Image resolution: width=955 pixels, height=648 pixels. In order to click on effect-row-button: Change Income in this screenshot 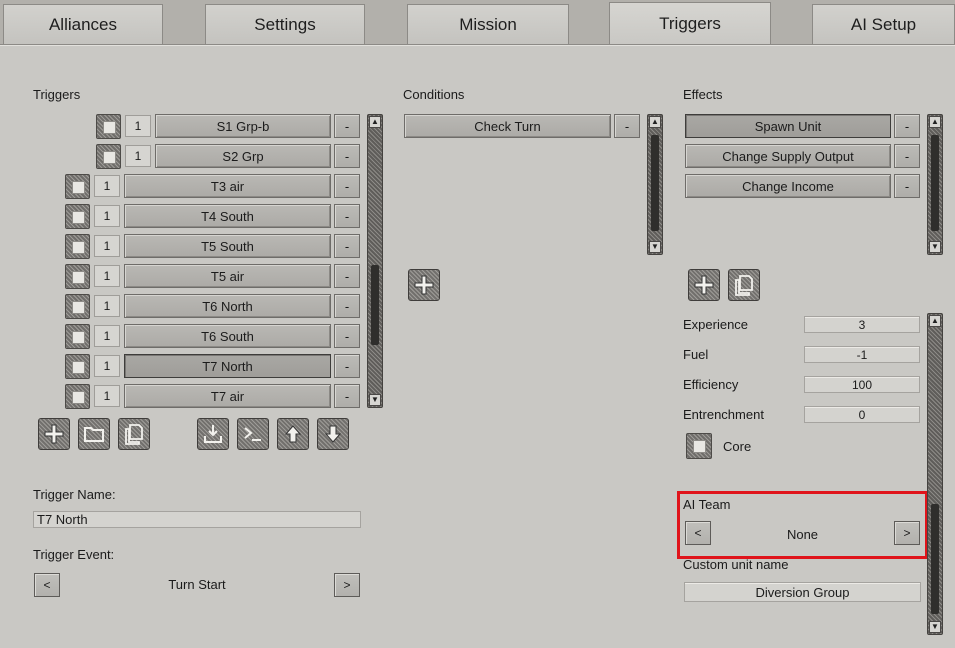, I will do `click(788, 186)`.